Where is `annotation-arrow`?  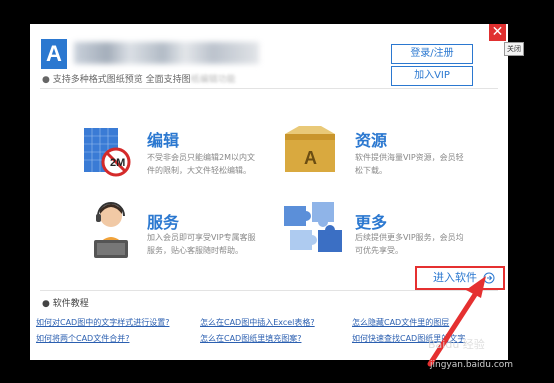 annotation-arrow is located at coordinates (456, 321).